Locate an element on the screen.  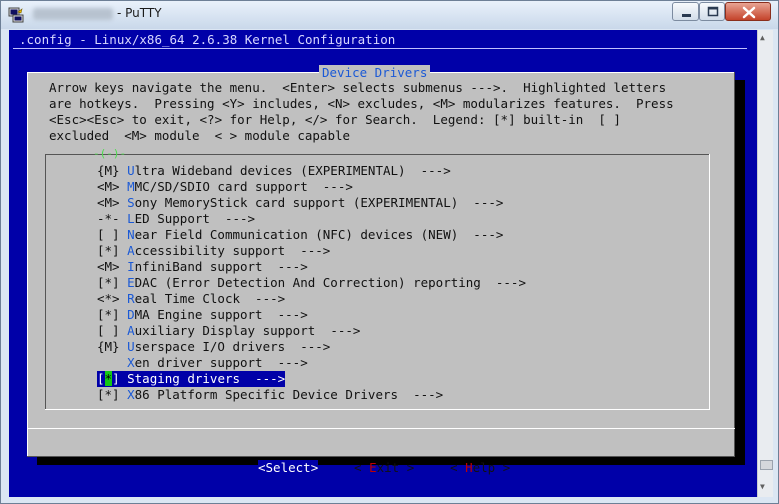
scroll-down-icon: ▼ is located at coordinates (762, 486).